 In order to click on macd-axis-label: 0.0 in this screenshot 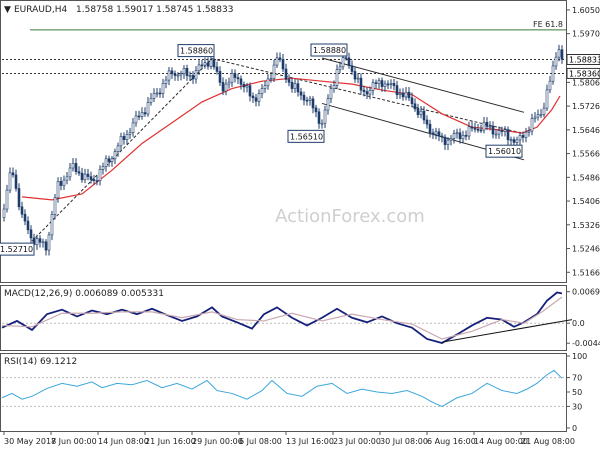, I will do `click(578, 323)`.